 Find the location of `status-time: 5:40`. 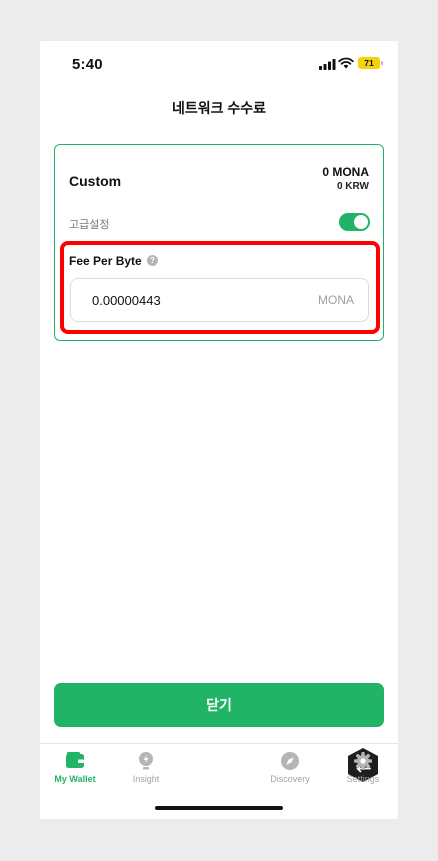

status-time: 5:40 is located at coordinates (87, 64).